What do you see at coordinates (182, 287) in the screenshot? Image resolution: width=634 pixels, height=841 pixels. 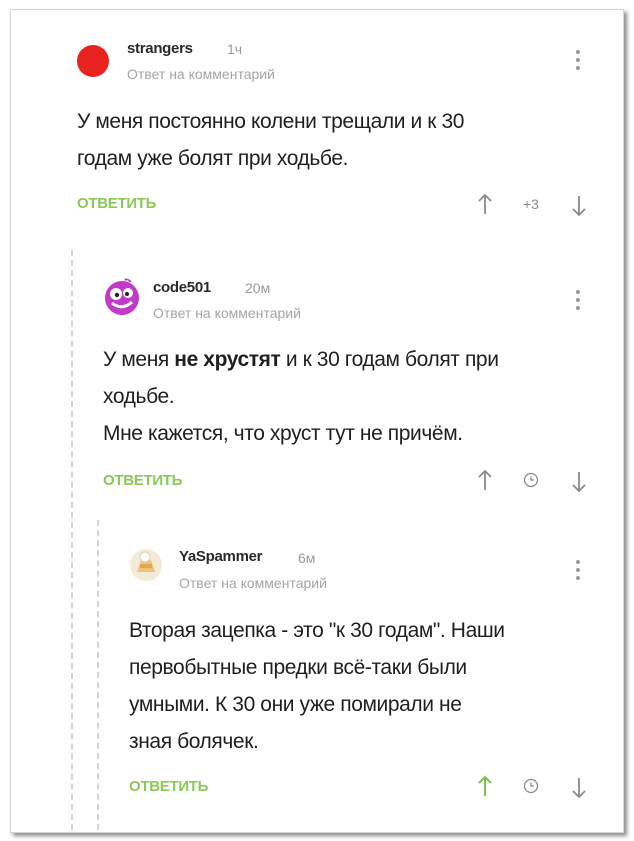 I see `comment-username: code501` at bounding box center [182, 287].